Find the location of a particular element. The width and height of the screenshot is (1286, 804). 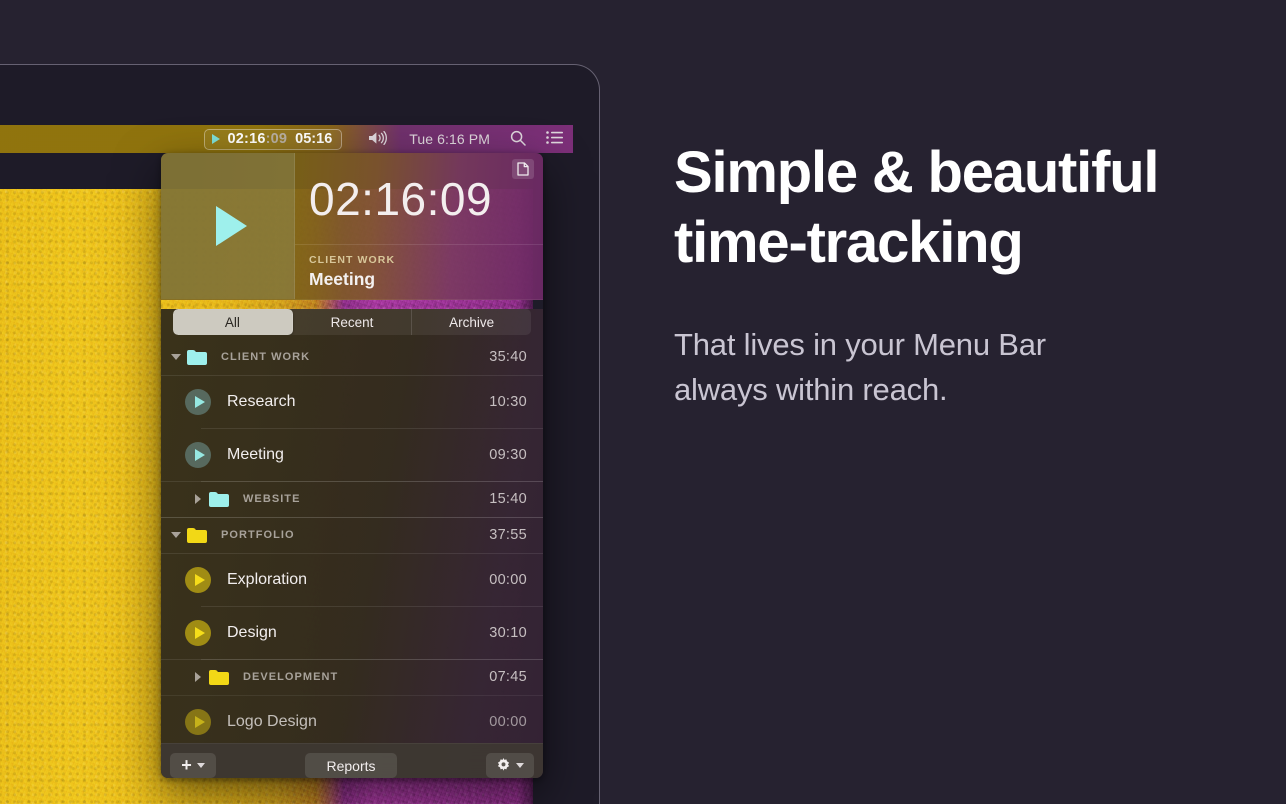

group-label: DEVELOPMENT is located at coordinates (291, 677).